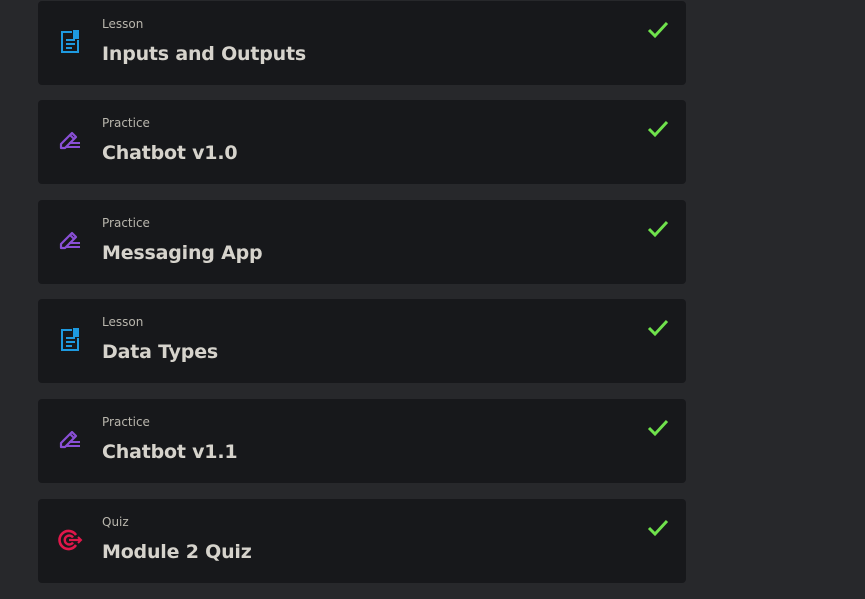 The image size is (865, 599). Describe the element at coordinates (362, 43) in the screenshot. I see `module-item-card: Lesson Inputs and Outputs` at that location.